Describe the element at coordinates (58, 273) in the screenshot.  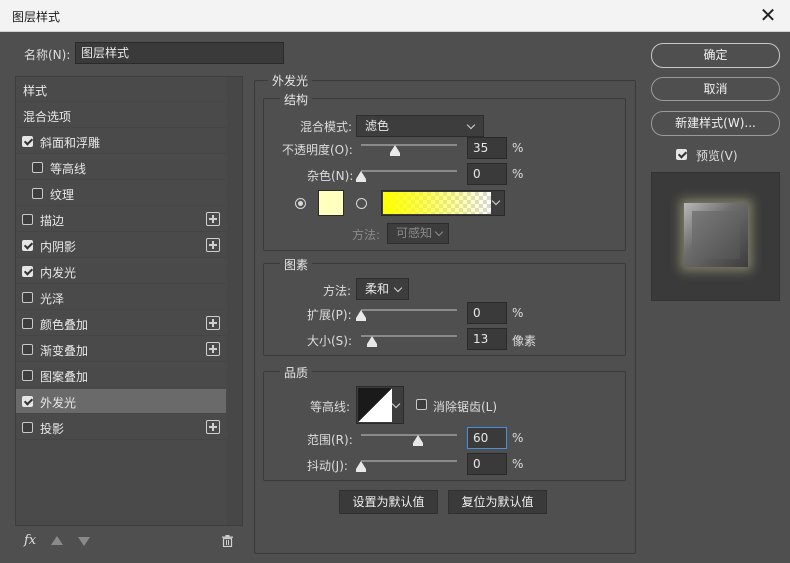
I see `style-item-label: 内发光` at that location.